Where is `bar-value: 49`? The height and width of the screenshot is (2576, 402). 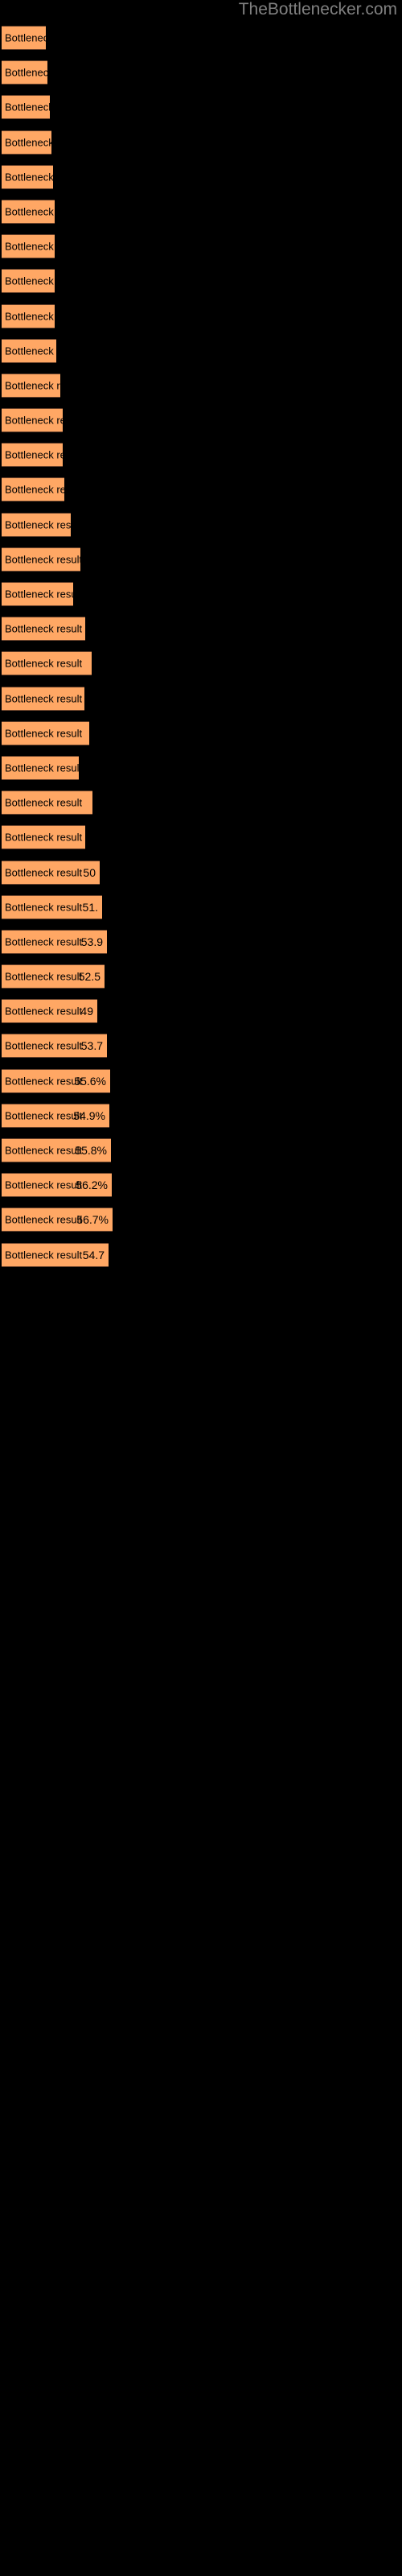
bar-value: 49 is located at coordinates (86, 1011).